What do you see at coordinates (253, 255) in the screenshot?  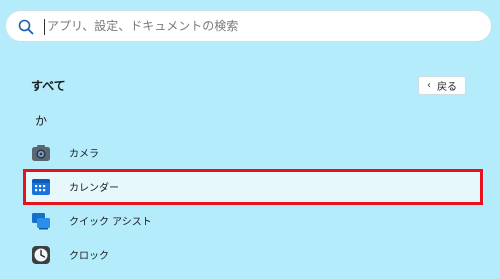 I see `app-item-clock: クロック` at bounding box center [253, 255].